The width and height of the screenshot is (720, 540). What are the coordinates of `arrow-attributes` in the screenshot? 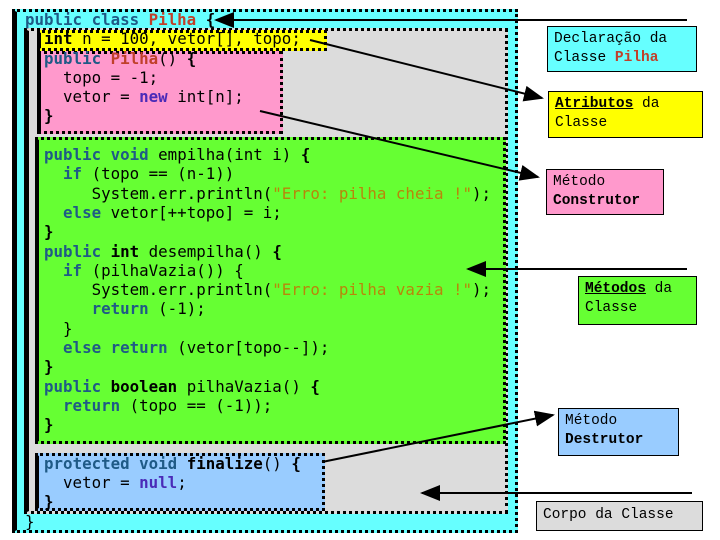 It's located at (426, 70).